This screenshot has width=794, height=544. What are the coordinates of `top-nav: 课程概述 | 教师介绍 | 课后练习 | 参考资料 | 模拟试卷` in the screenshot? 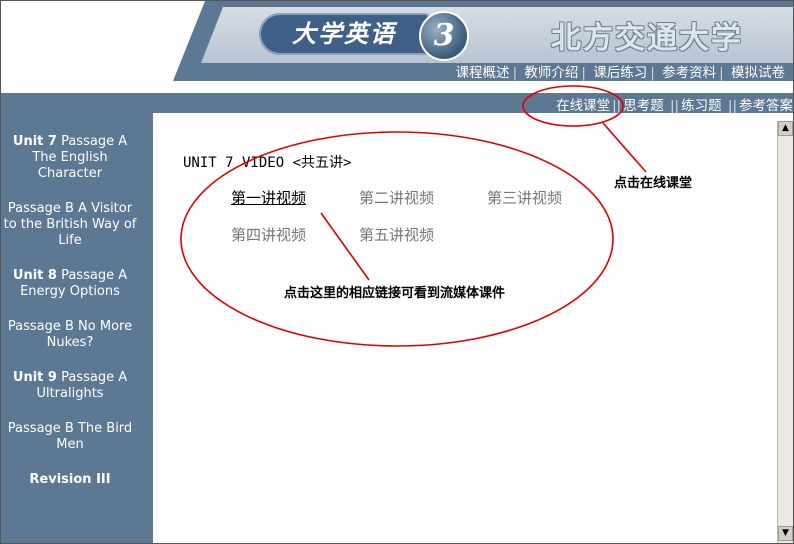 It's located at (620, 73).